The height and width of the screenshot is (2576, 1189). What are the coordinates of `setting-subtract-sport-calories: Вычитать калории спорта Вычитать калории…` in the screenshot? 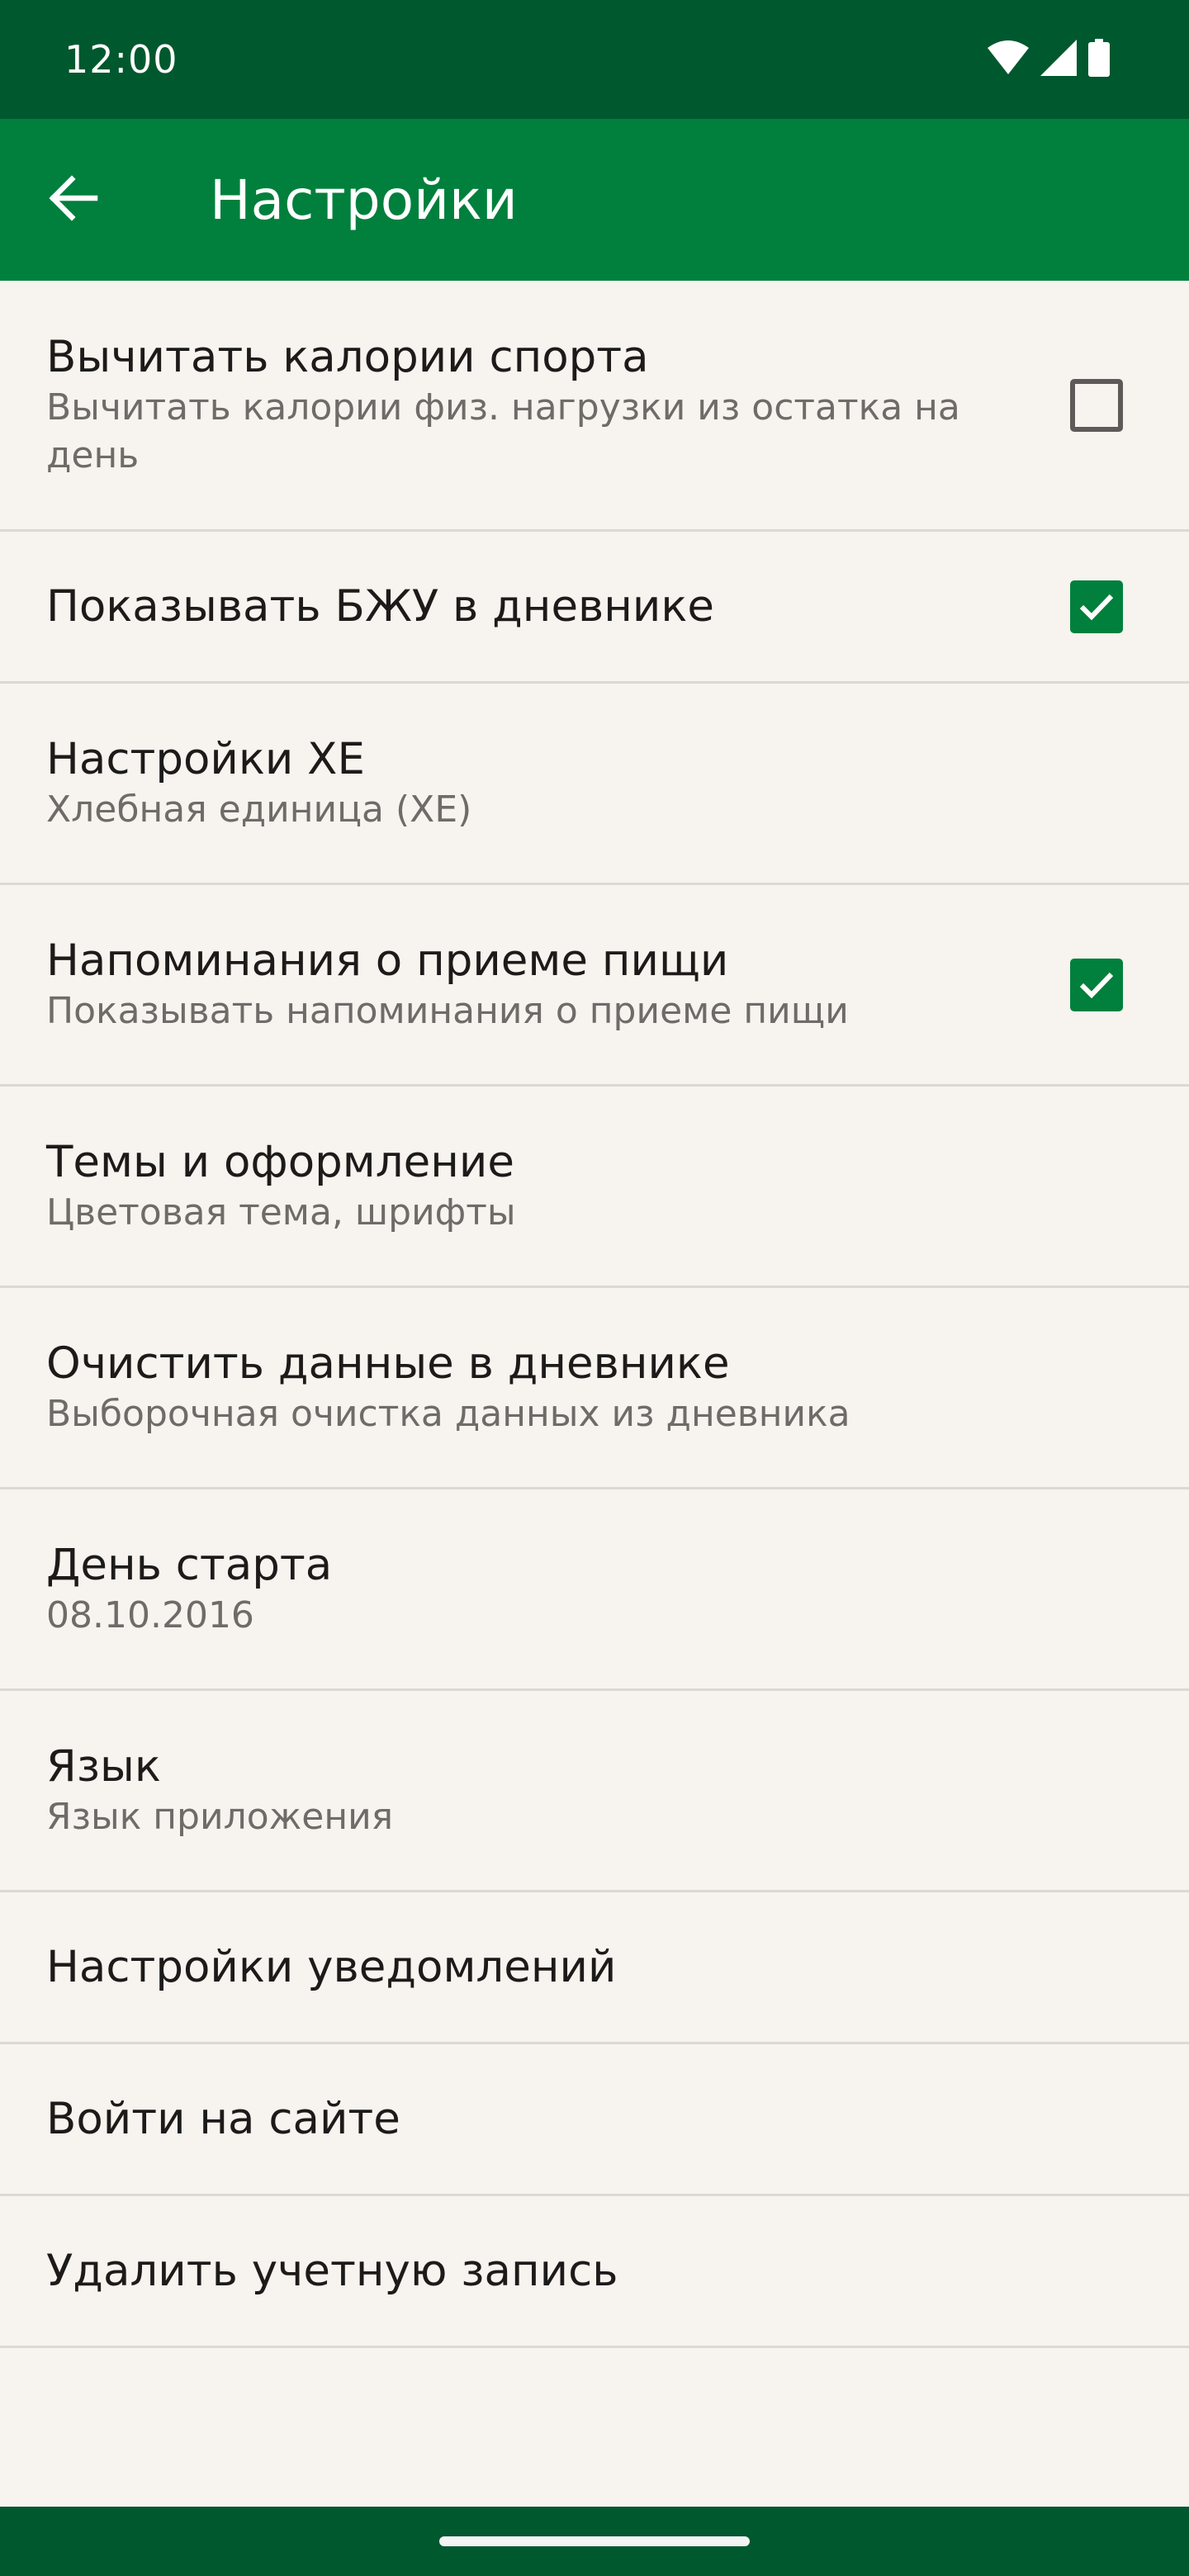 It's located at (594, 406).